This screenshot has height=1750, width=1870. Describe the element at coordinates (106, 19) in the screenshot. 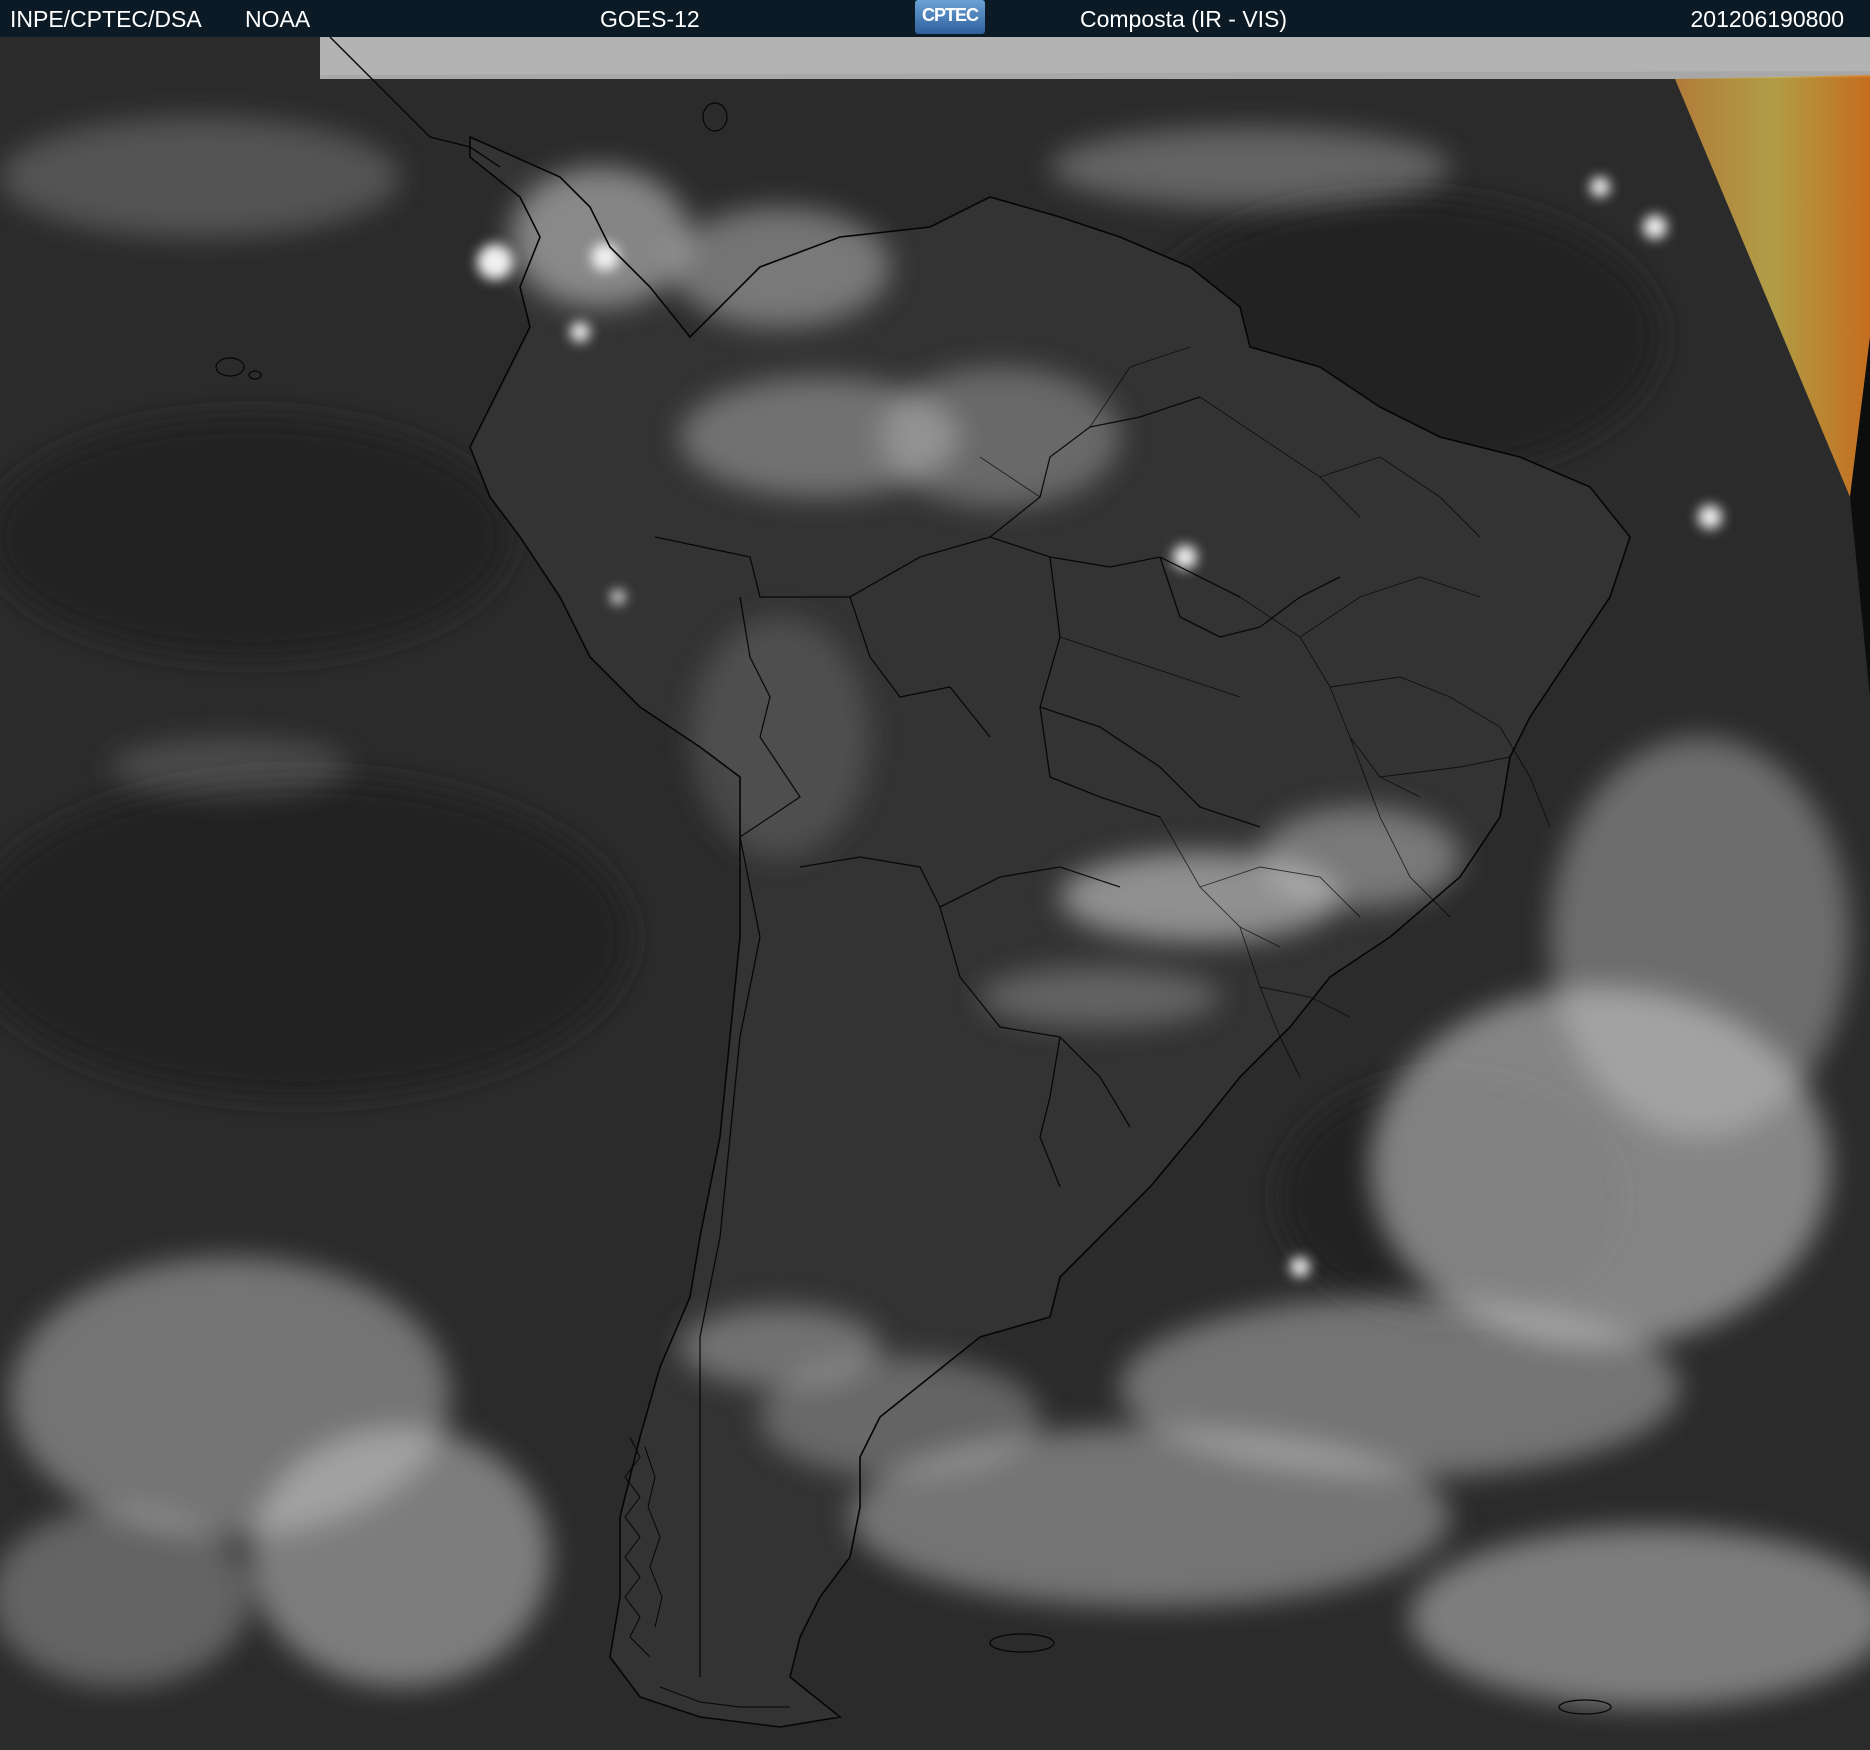

I see `organization-label: INPE/CPTEC/DSA` at that location.